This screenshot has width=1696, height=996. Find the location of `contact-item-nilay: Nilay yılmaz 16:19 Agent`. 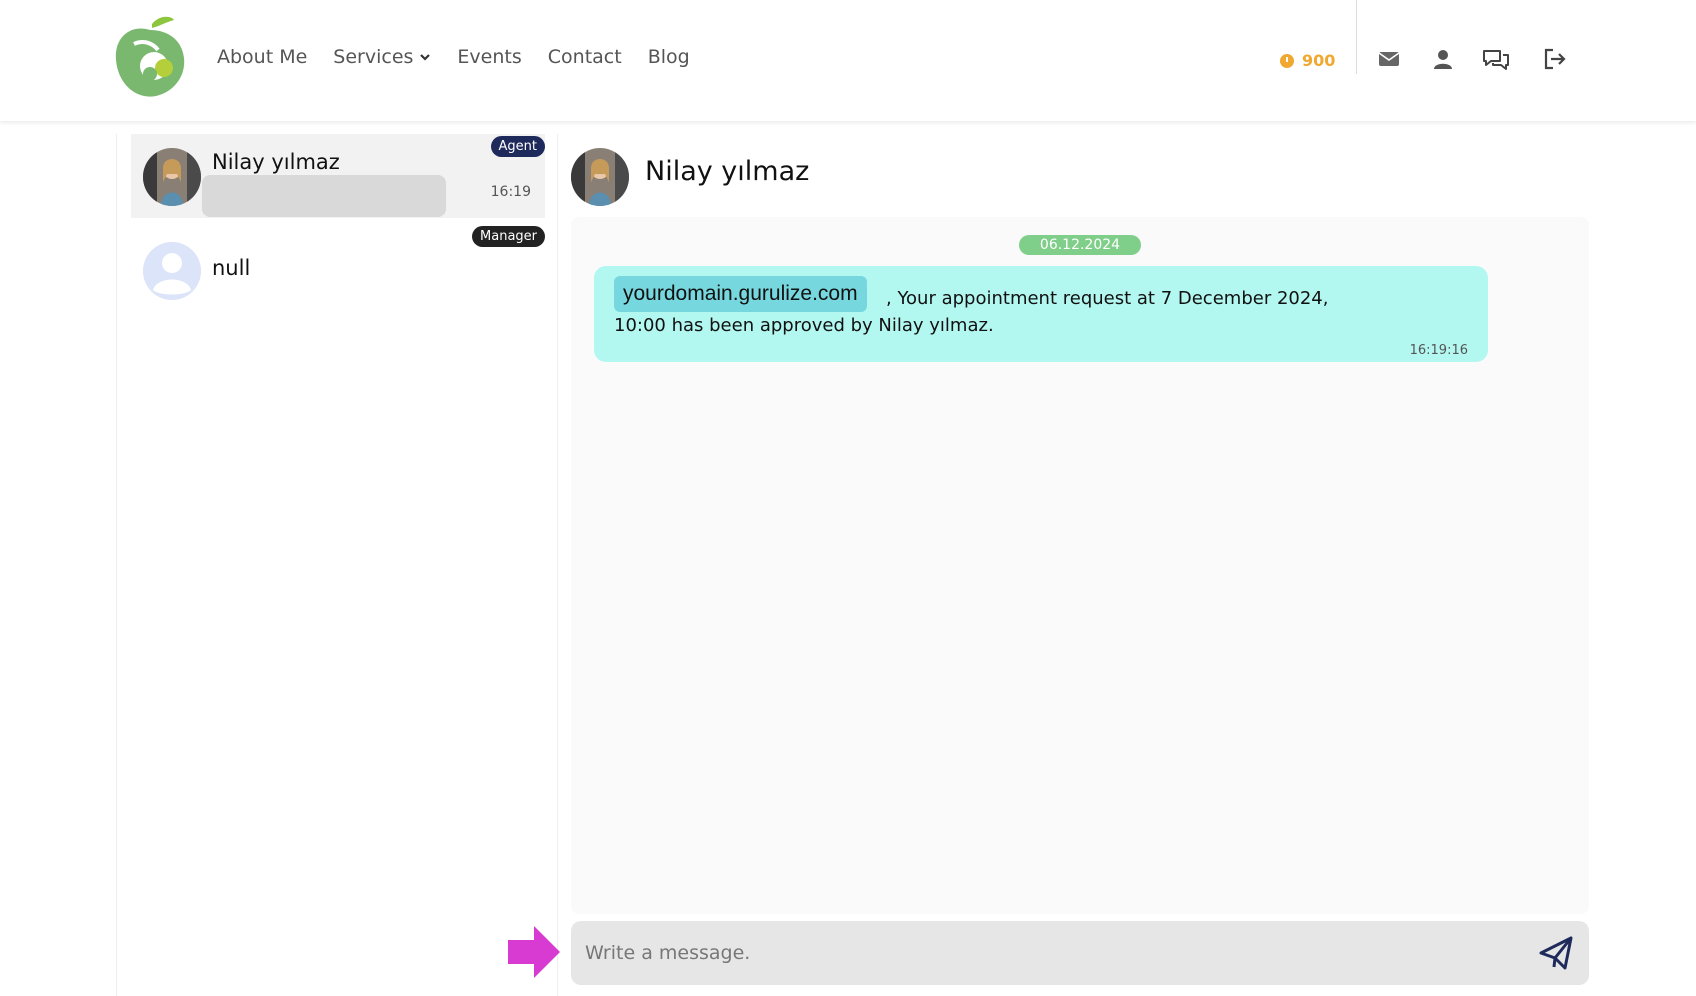

contact-item-nilay: Nilay yılmaz 16:19 Agent is located at coordinates (338, 176).